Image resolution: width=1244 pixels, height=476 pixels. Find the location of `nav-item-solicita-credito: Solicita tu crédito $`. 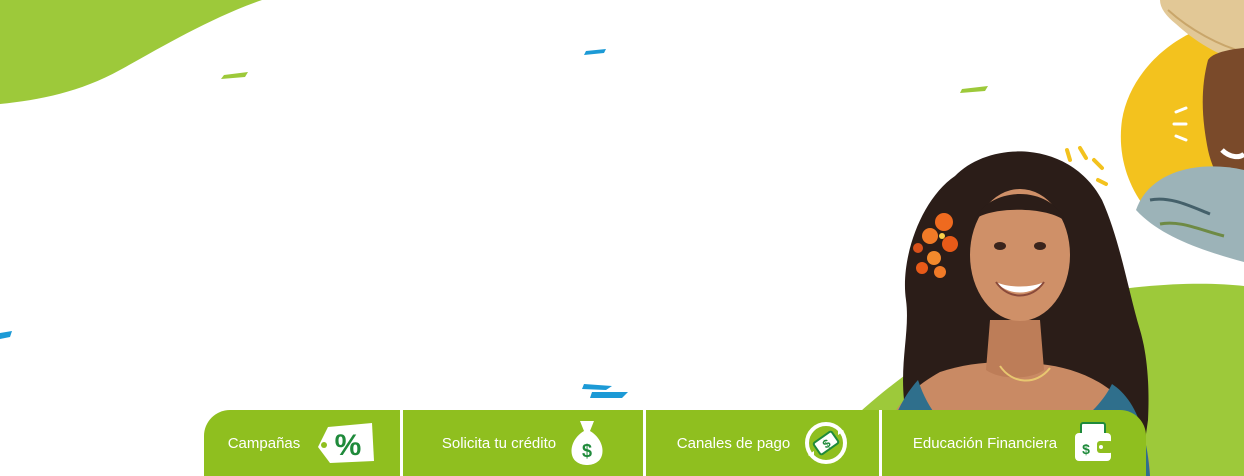

nav-item-solicita-credito: Solicita tu crédito $ is located at coordinates (521, 443).